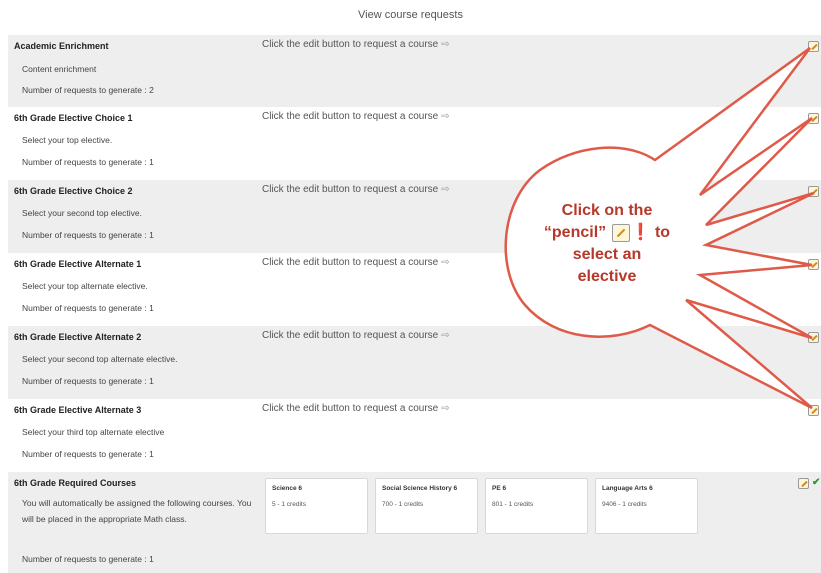  I want to click on section-title: 6th Grade Elective Choice 1, so click(73, 118).